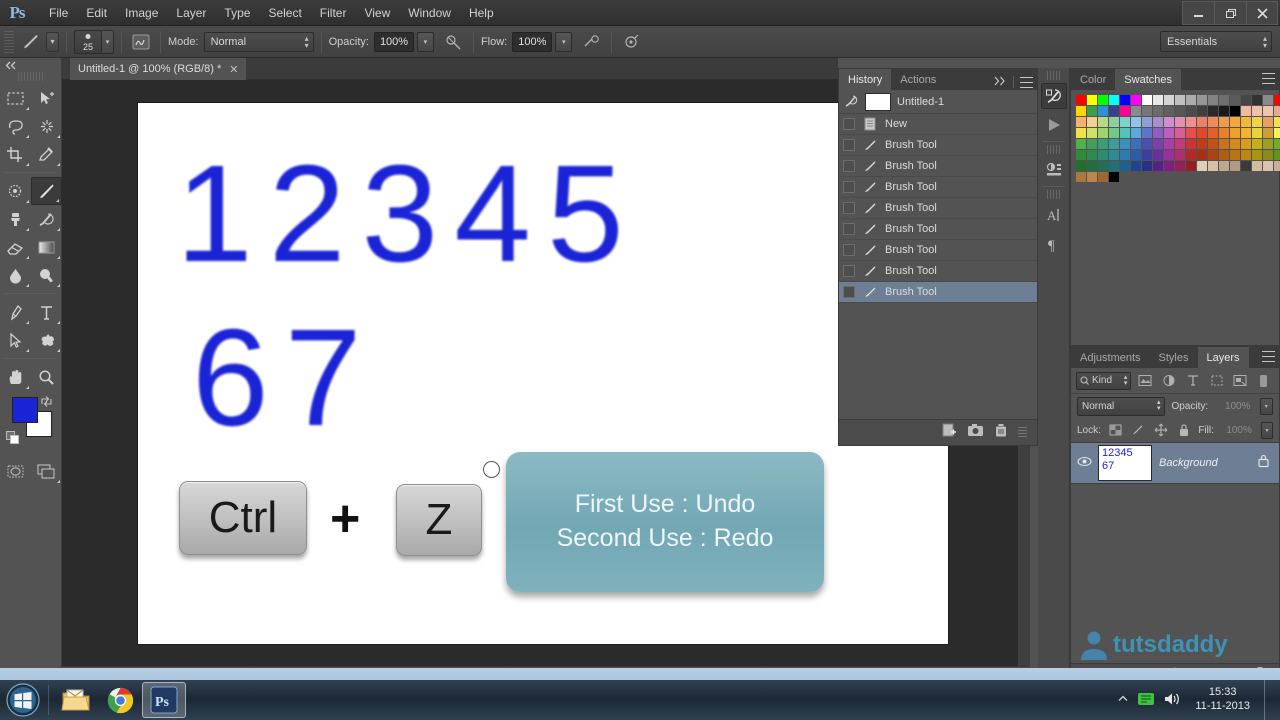 The height and width of the screenshot is (720, 1280). What do you see at coordinates (1240, 381) in the screenshot?
I see `filter-smart-object-icon` at bounding box center [1240, 381].